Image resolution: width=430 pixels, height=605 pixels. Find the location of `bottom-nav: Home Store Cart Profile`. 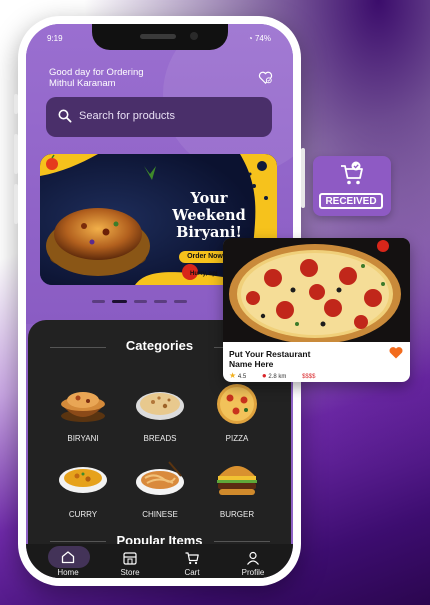

bottom-nav: Home Store Cart Profile is located at coordinates (159, 561).